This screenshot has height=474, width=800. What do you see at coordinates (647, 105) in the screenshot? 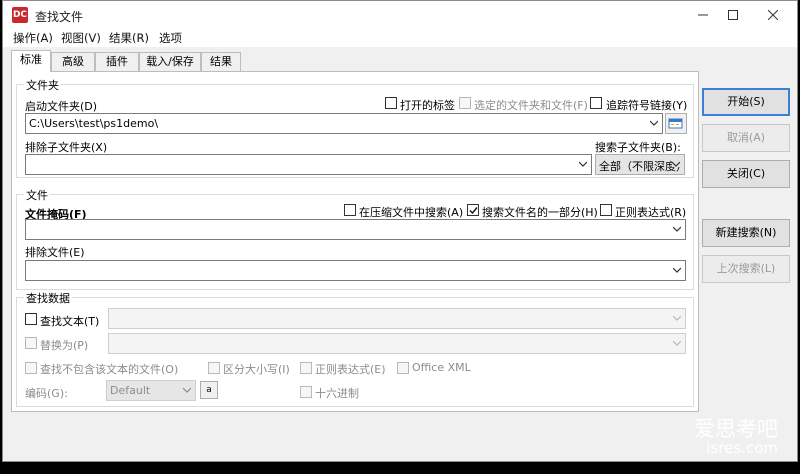
I see `follow-links-label: 追踪符号链接(Y)` at bounding box center [647, 105].